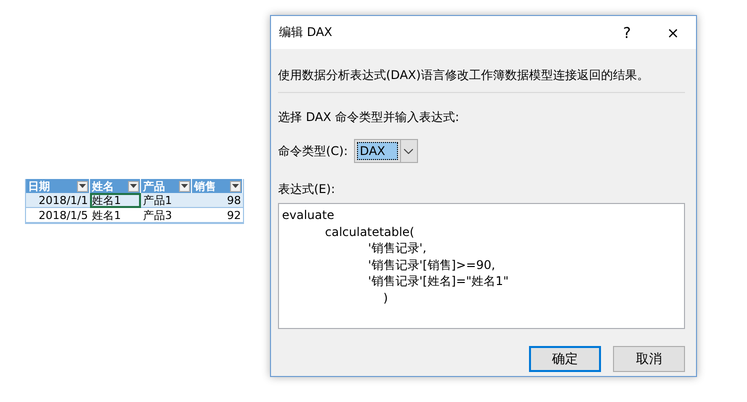 The height and width of the screenshot is (402, 747). I want to click on description-text: 使用数据分析表达式(DAX)语言修改工作簿数据模型连接返回的结果。, so click(464, 75).